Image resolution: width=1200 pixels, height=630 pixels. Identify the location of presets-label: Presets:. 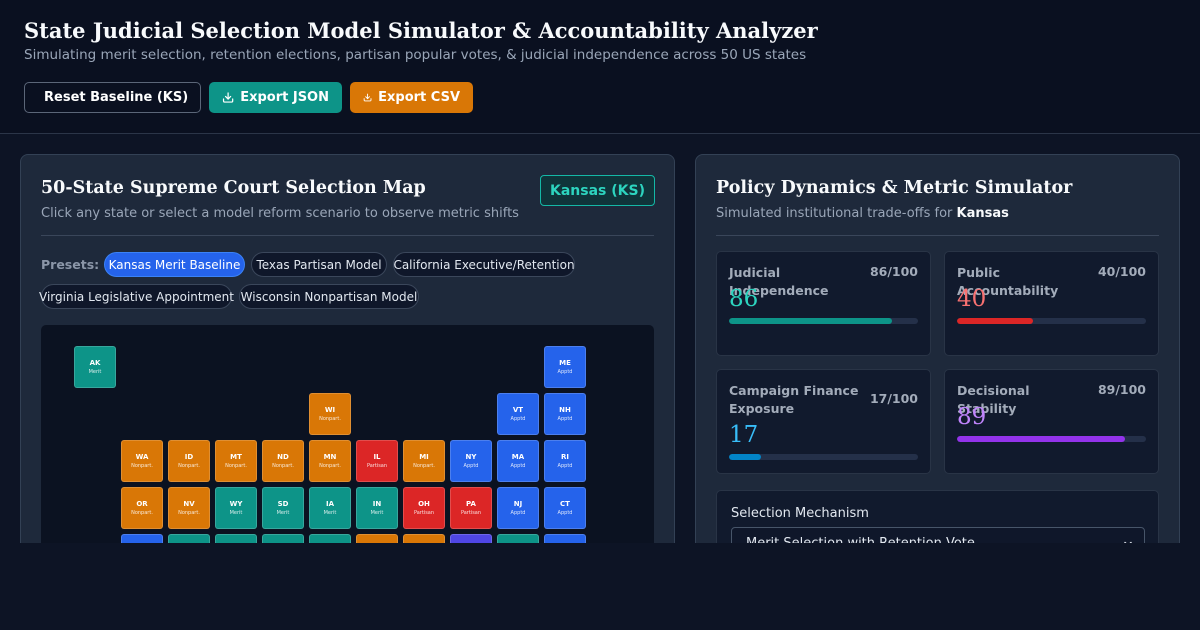
(70, 264).